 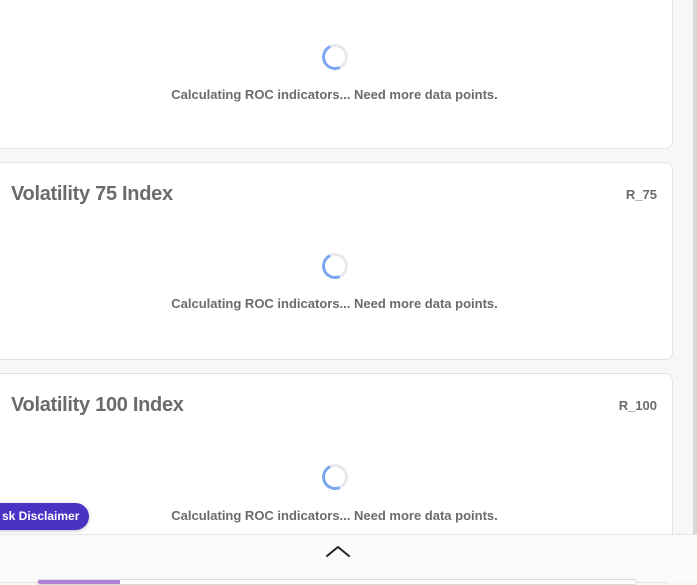 I want to click on chevron-up-icon, so click(x=338, y=551).